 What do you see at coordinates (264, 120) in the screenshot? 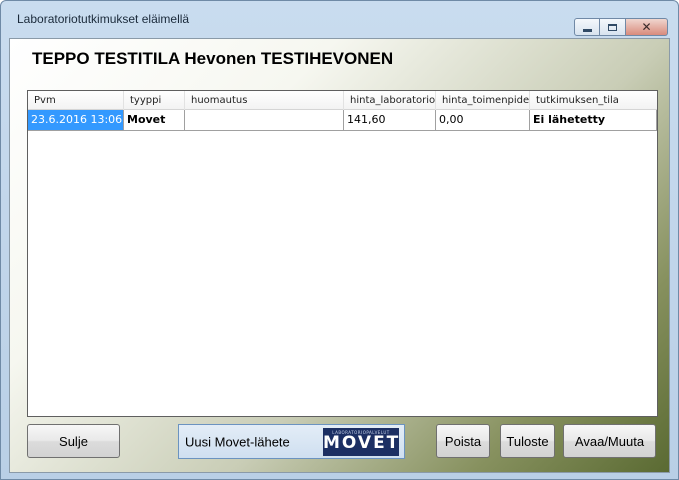
I see `cell-huomautus` at bounding box center [264, 120].